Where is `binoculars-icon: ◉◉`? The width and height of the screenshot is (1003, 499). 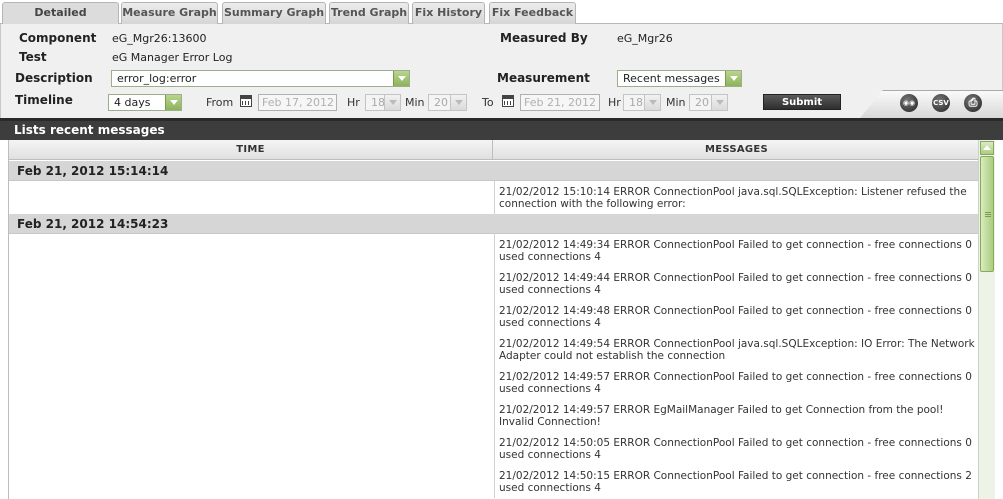 binoculars-icon: ◉◉ is located at coordinates (909, 103).